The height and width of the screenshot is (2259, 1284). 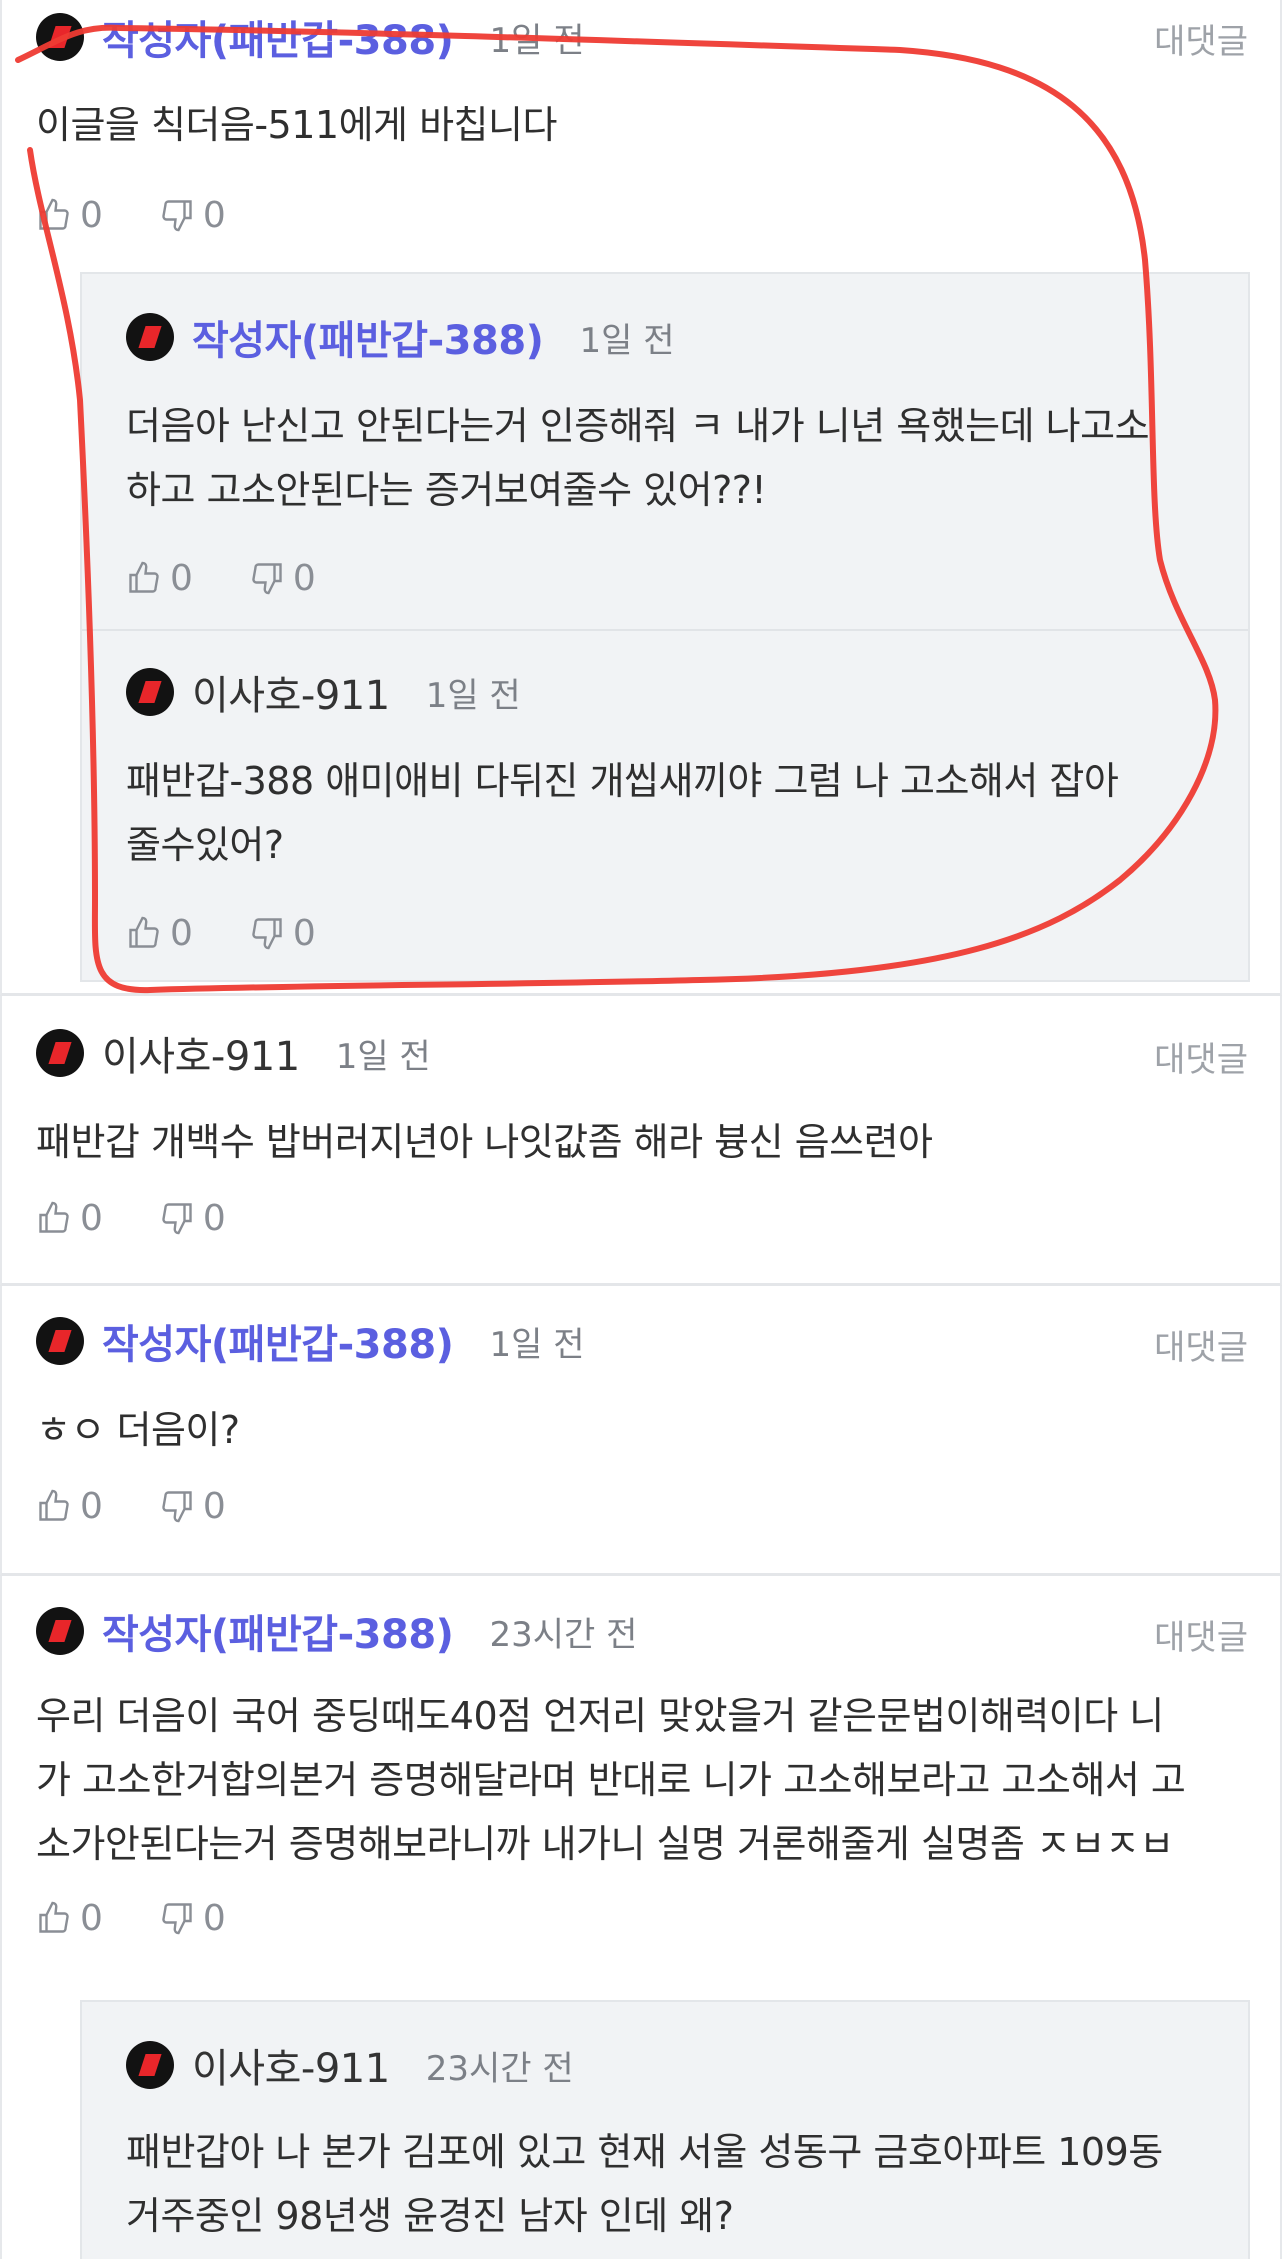 What do you see at coordinates (484, 1142) in the screenshot?
I see `comment-text-line: 패반갑 개백수 밥버러지년아 나잇값좀 해라 븅신 음쓰련아` at bounding box center [484, 1142].